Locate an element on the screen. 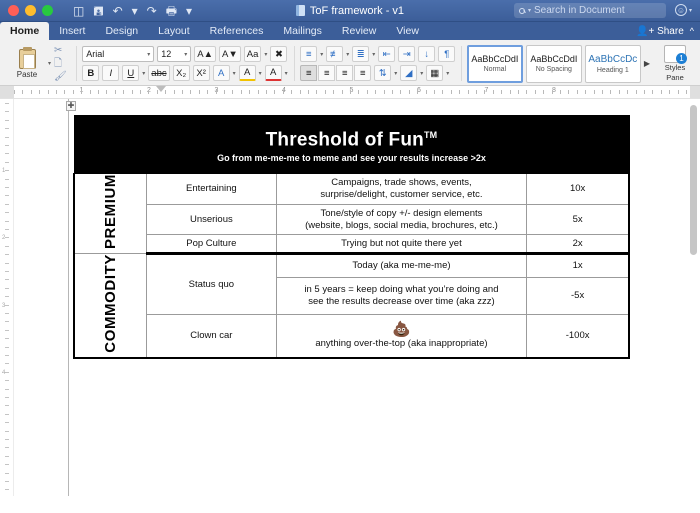 This screenshot has width=700, height=513. shading-icon: ◢ is located at coordinates (409, 73).